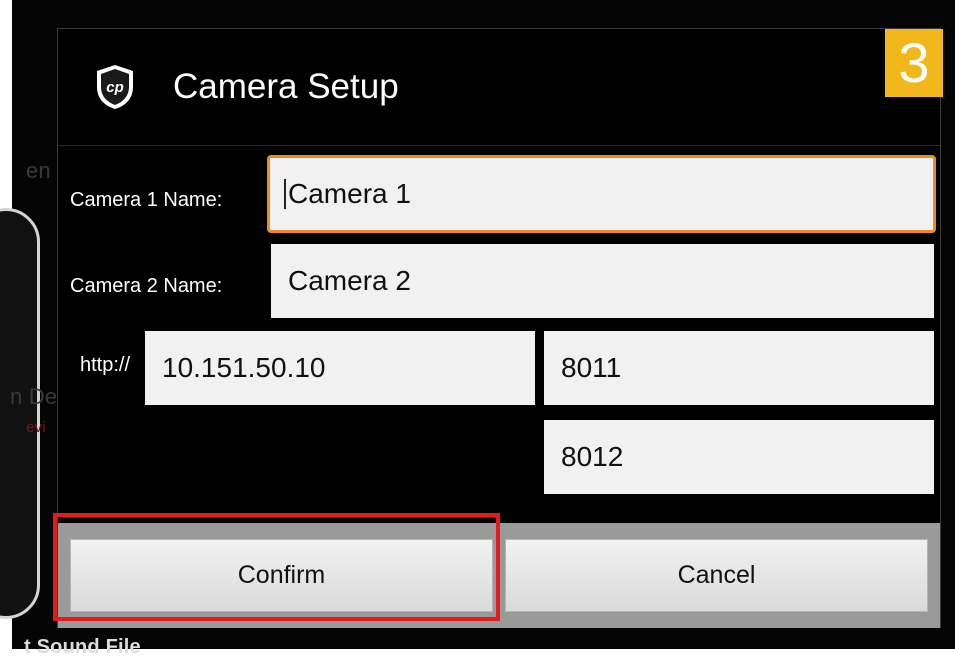 The image size is (955, 659). I want to click on background-side-panel, so click(20, 413).